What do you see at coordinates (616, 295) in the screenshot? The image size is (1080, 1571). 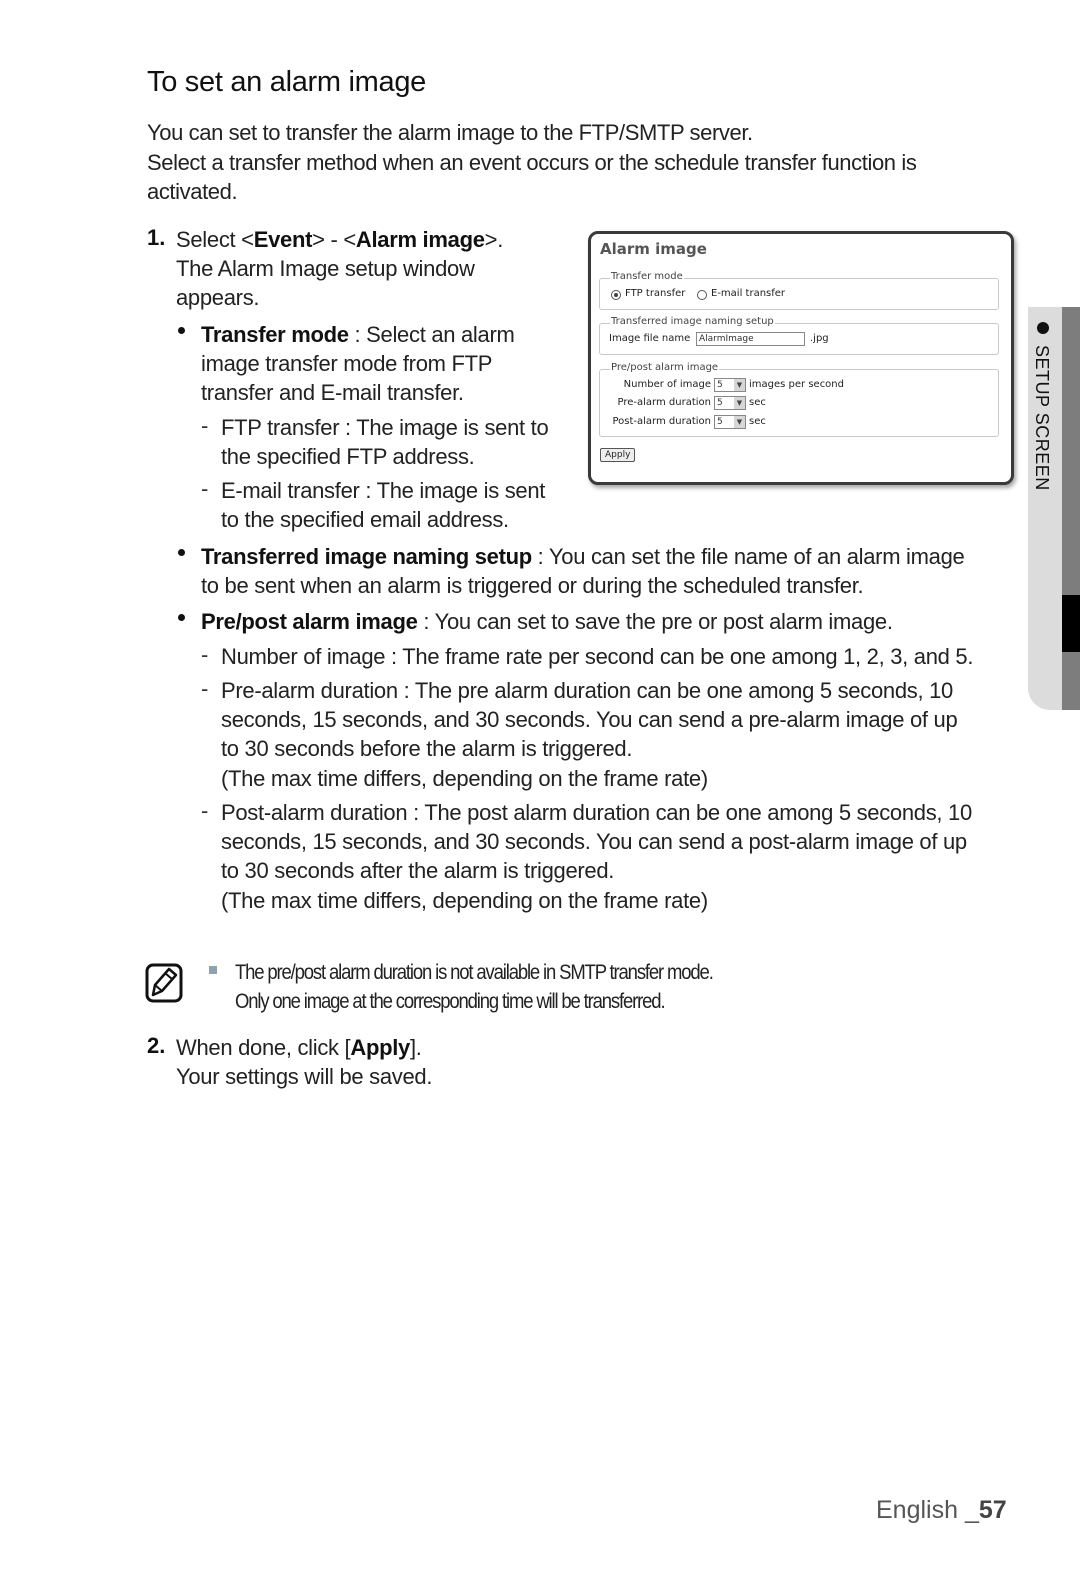 I see `ftp-transfer-radio` at bounding box center [616, 295].